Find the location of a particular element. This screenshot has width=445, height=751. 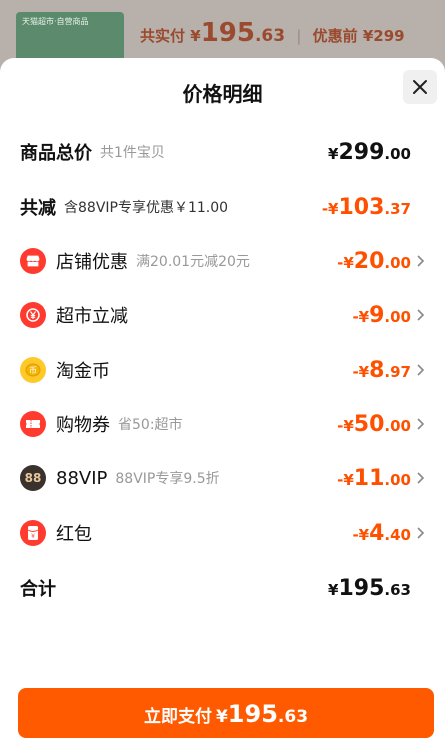

reduction-amount: -¥ 103.37 is located at coordinates (366, 207).